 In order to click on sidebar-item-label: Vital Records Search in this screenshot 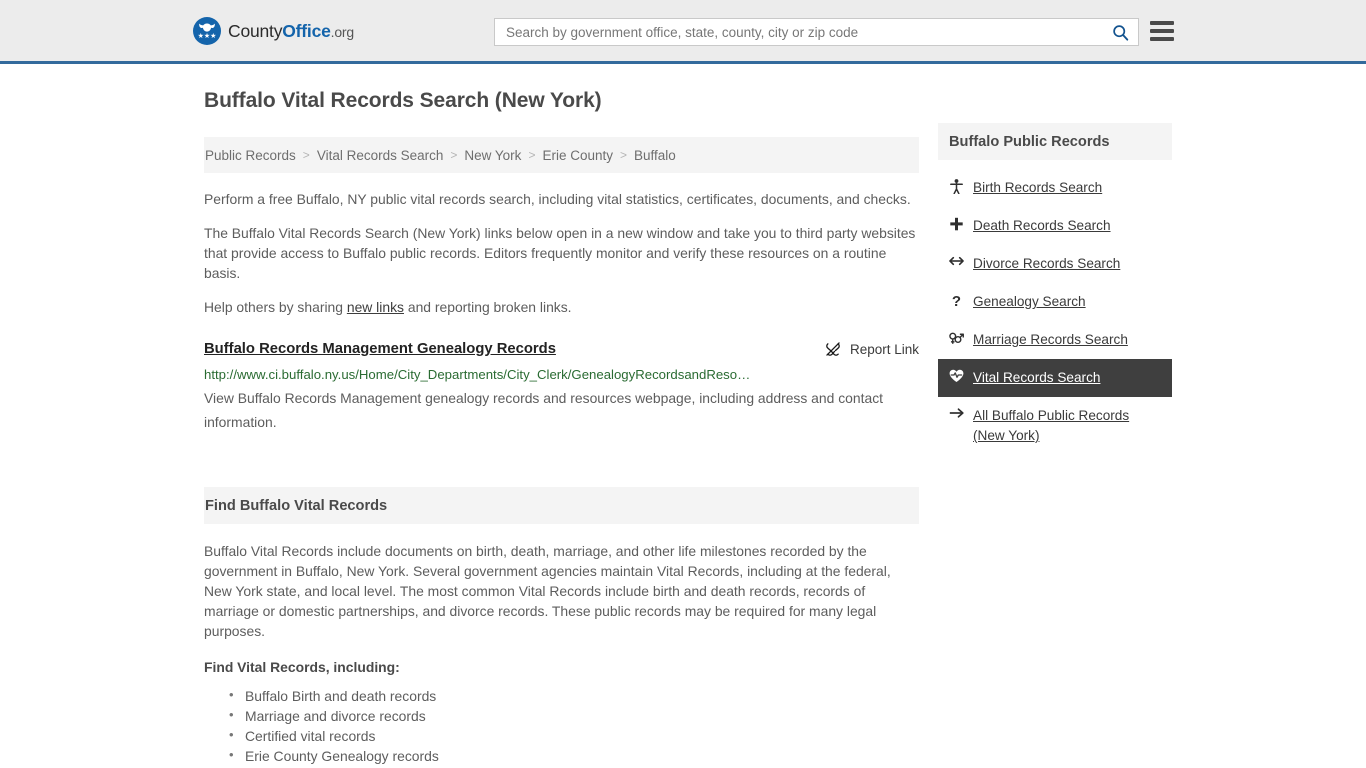, I will do `click(1037, 377)`.